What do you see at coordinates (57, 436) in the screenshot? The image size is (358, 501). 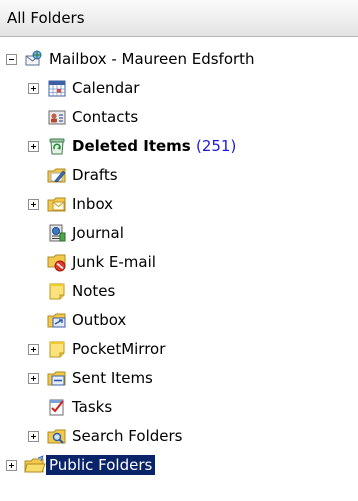 I see `search-folder-icon` at bounding box center [57, 436].